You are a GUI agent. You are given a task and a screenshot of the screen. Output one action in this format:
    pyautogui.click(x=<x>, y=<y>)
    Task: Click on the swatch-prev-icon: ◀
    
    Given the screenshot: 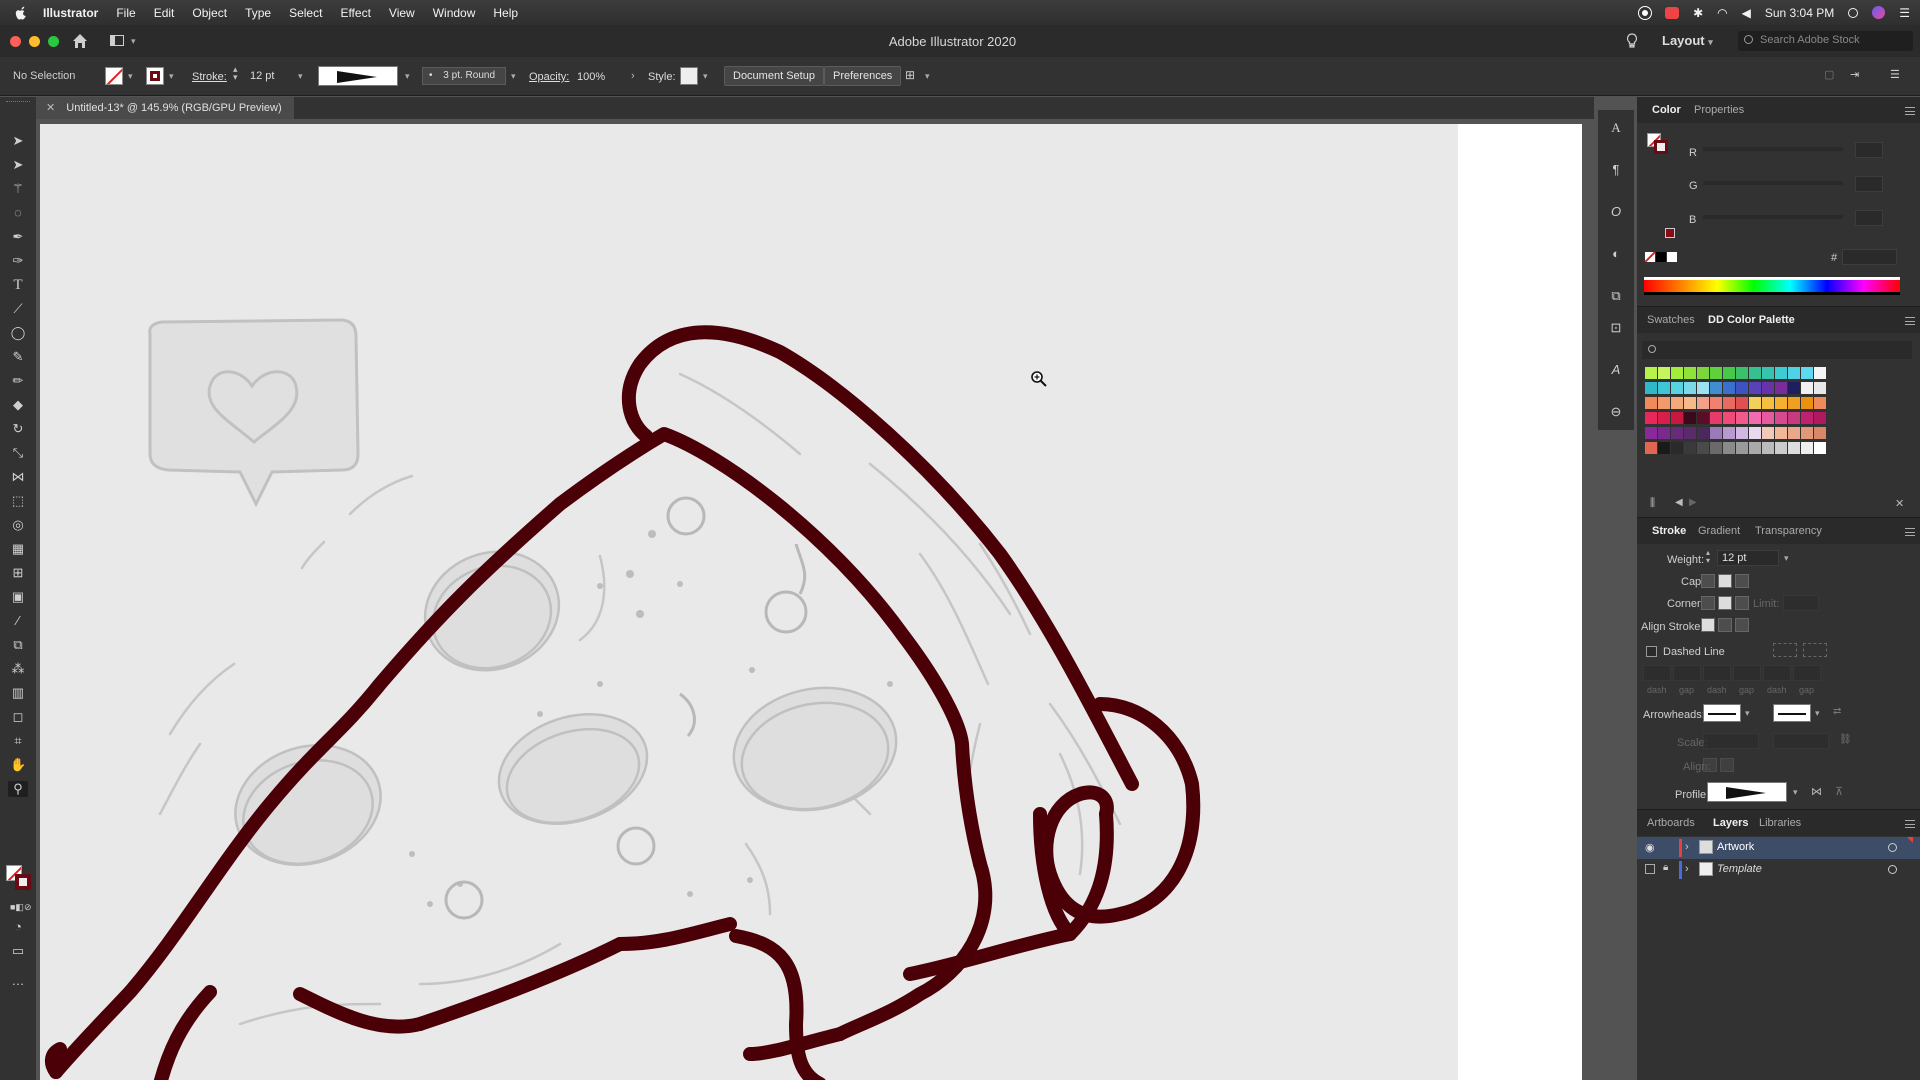 What is the action you would take?
    pyautogui.click(x=1679, y=502)
    